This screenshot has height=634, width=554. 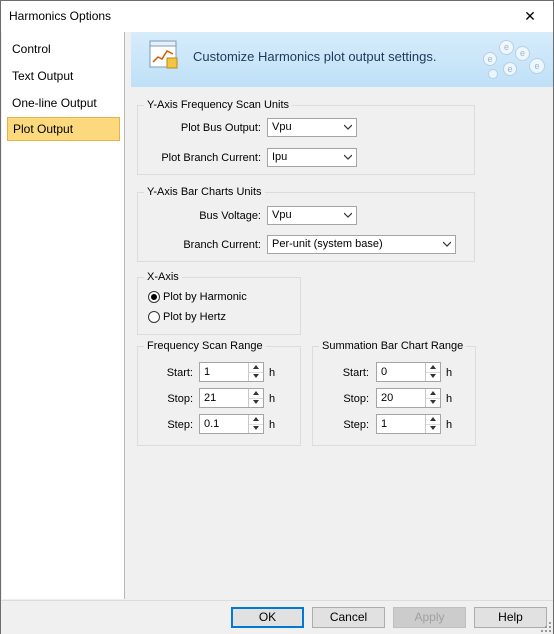 I want to click on fs-step-stepper: 0.1, so click(x=231, y=424).